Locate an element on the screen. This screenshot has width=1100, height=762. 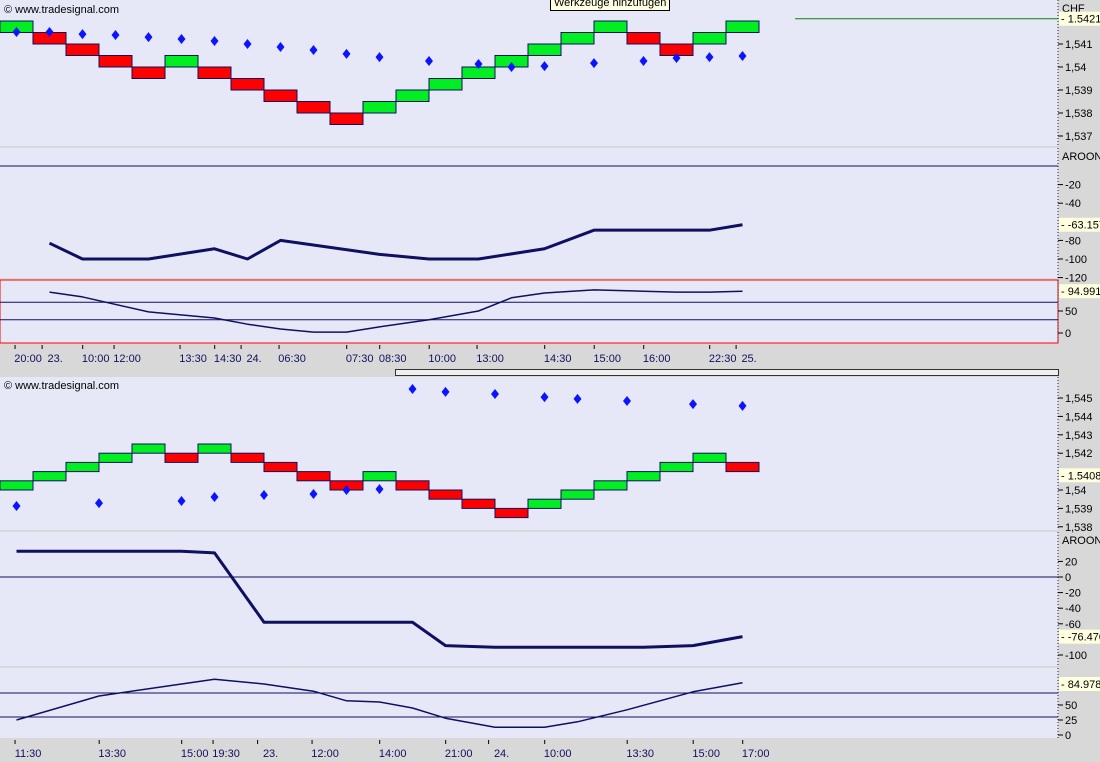
last-value-label: - 1.5408 is located at coordinates (1080, 476).